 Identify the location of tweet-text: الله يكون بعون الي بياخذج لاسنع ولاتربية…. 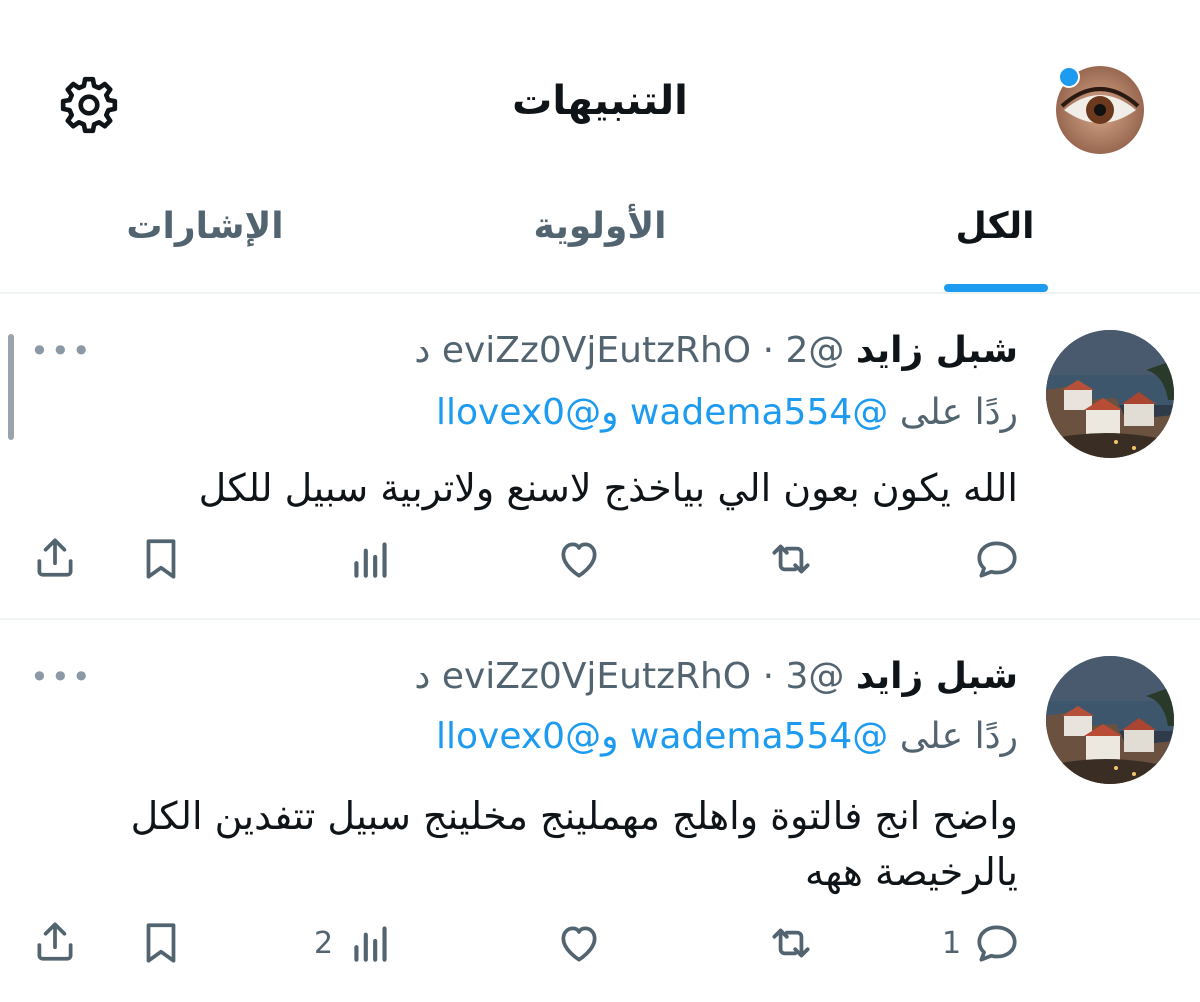
(608, 488).